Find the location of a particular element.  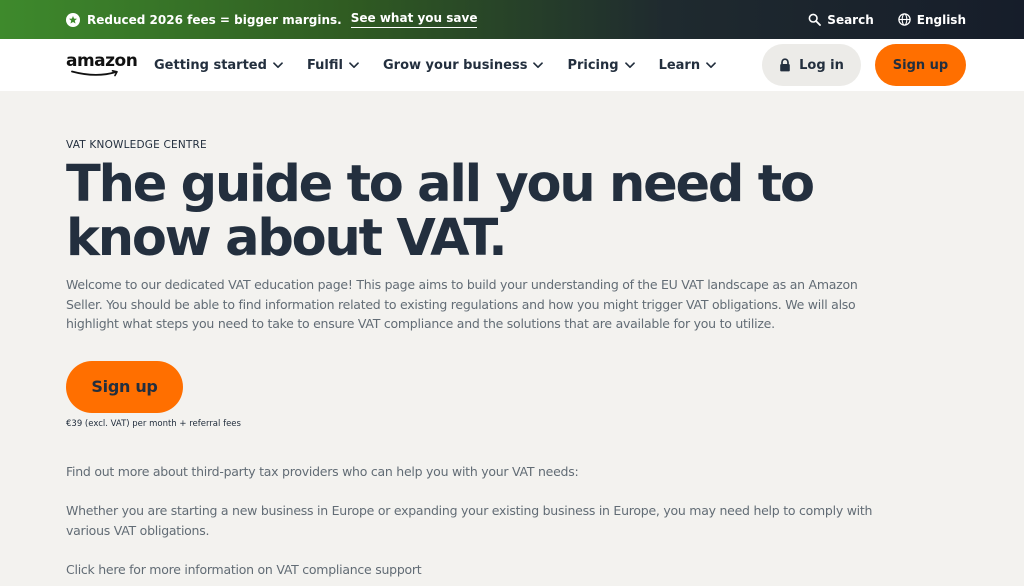

nav-item-label: Getting started is located at coordinates (210, 65).